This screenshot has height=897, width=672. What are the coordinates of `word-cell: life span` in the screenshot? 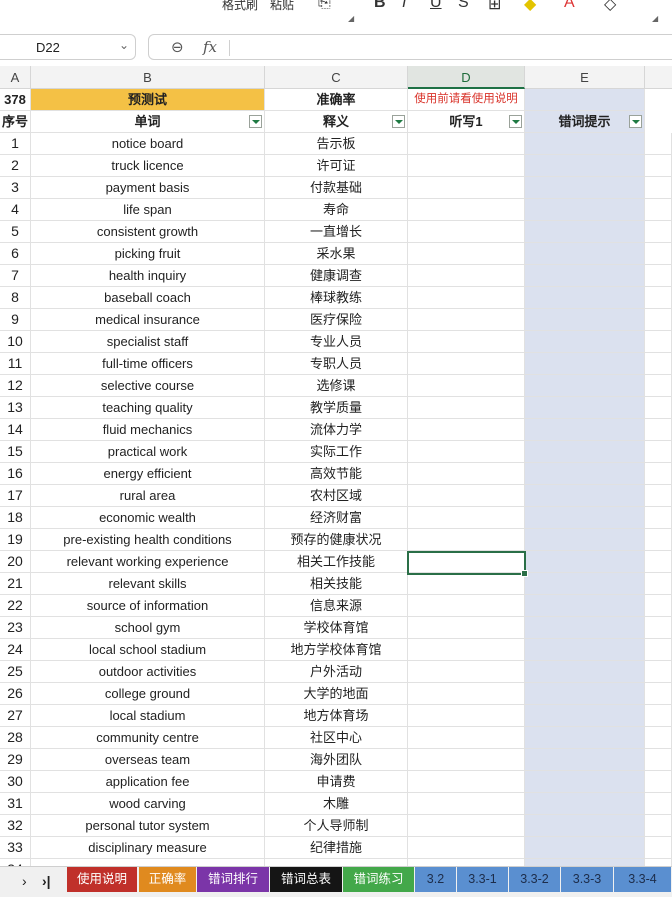 It's located at (148, 210).